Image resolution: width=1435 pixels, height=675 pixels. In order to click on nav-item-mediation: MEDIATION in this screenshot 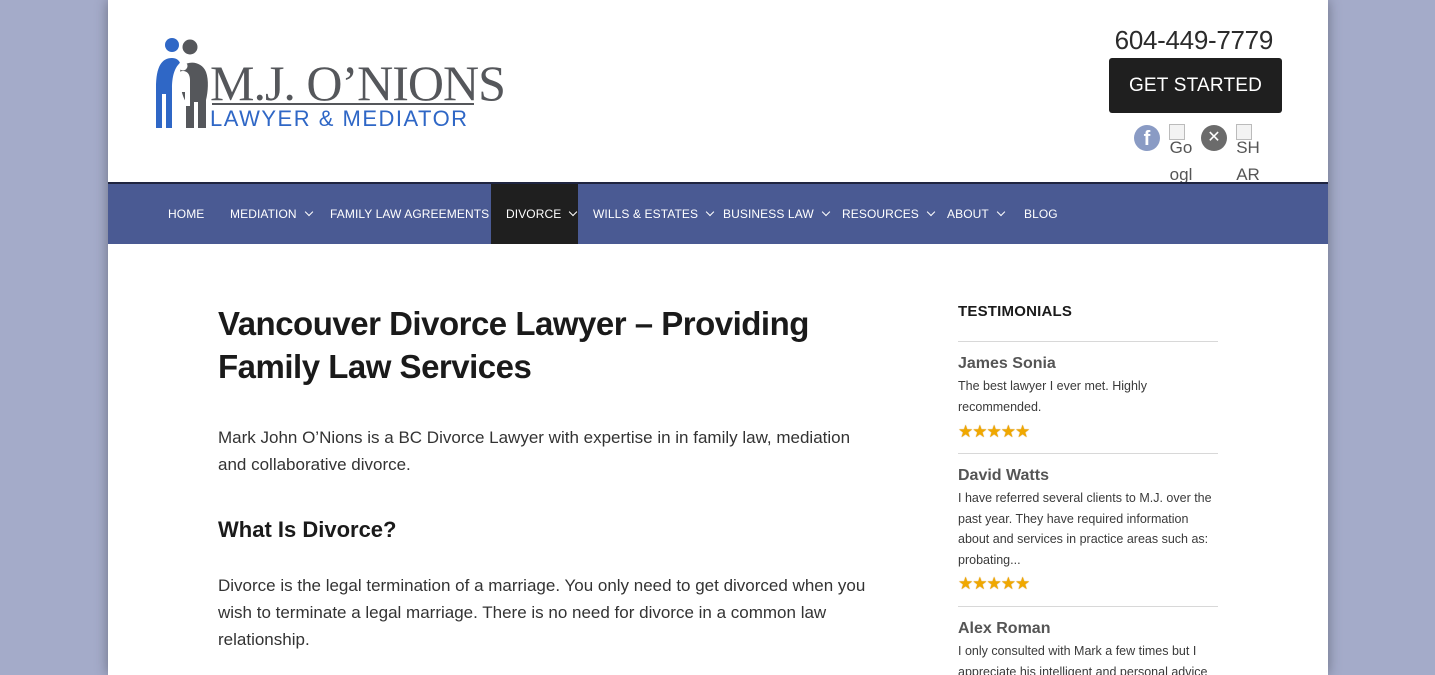, I will do `click(271, 214)`.